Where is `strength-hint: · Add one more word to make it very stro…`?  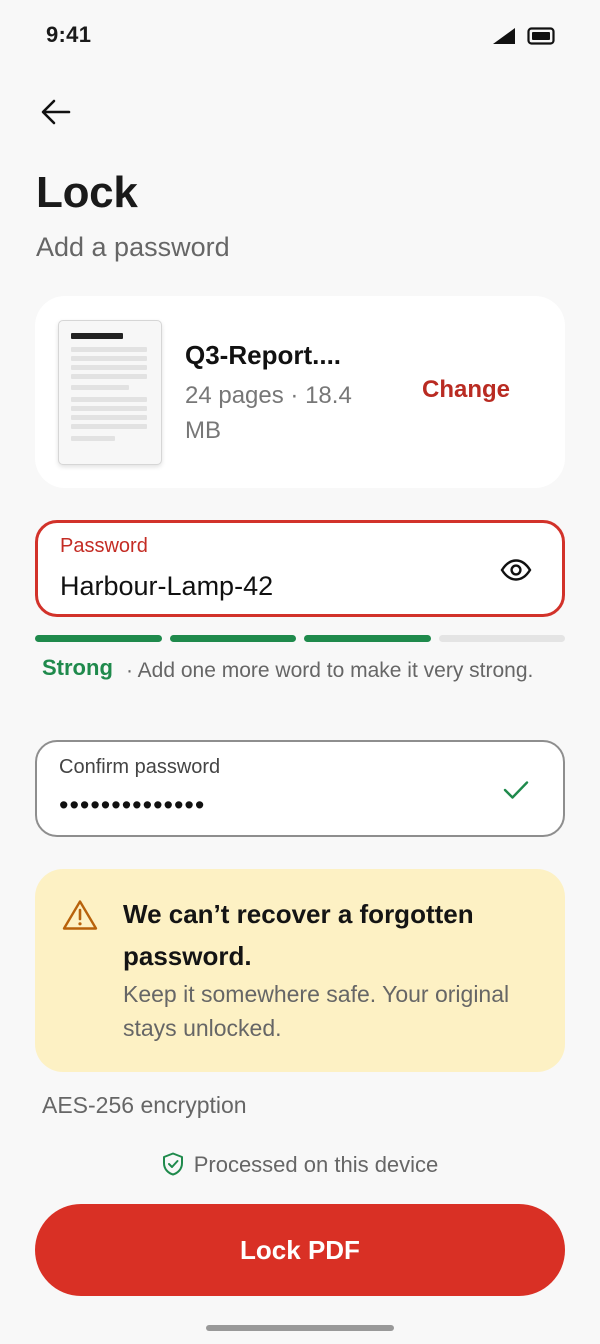
strength-hint: · Add one more word to make it very stro… is located at coordinates (330, 670).